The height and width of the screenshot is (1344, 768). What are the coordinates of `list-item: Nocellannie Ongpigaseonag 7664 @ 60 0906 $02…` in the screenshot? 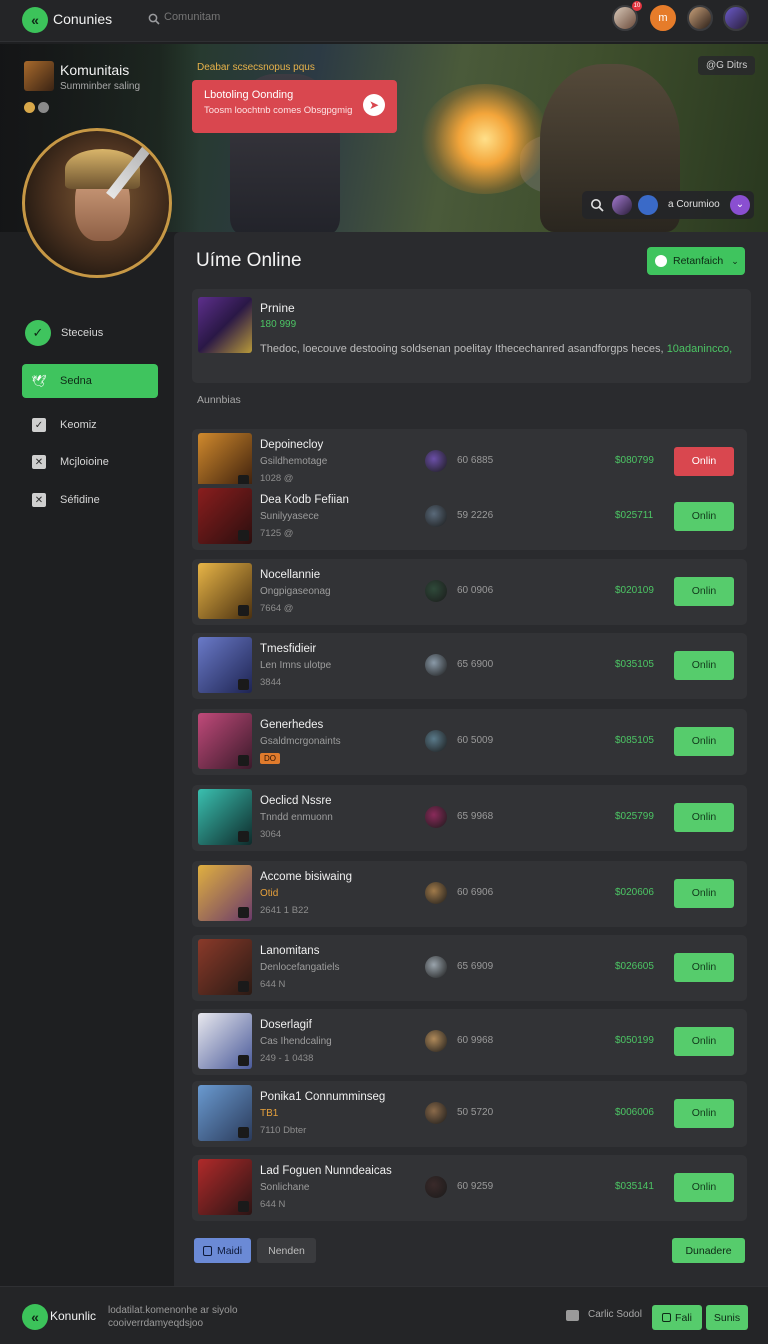 It's located at (469, 592).